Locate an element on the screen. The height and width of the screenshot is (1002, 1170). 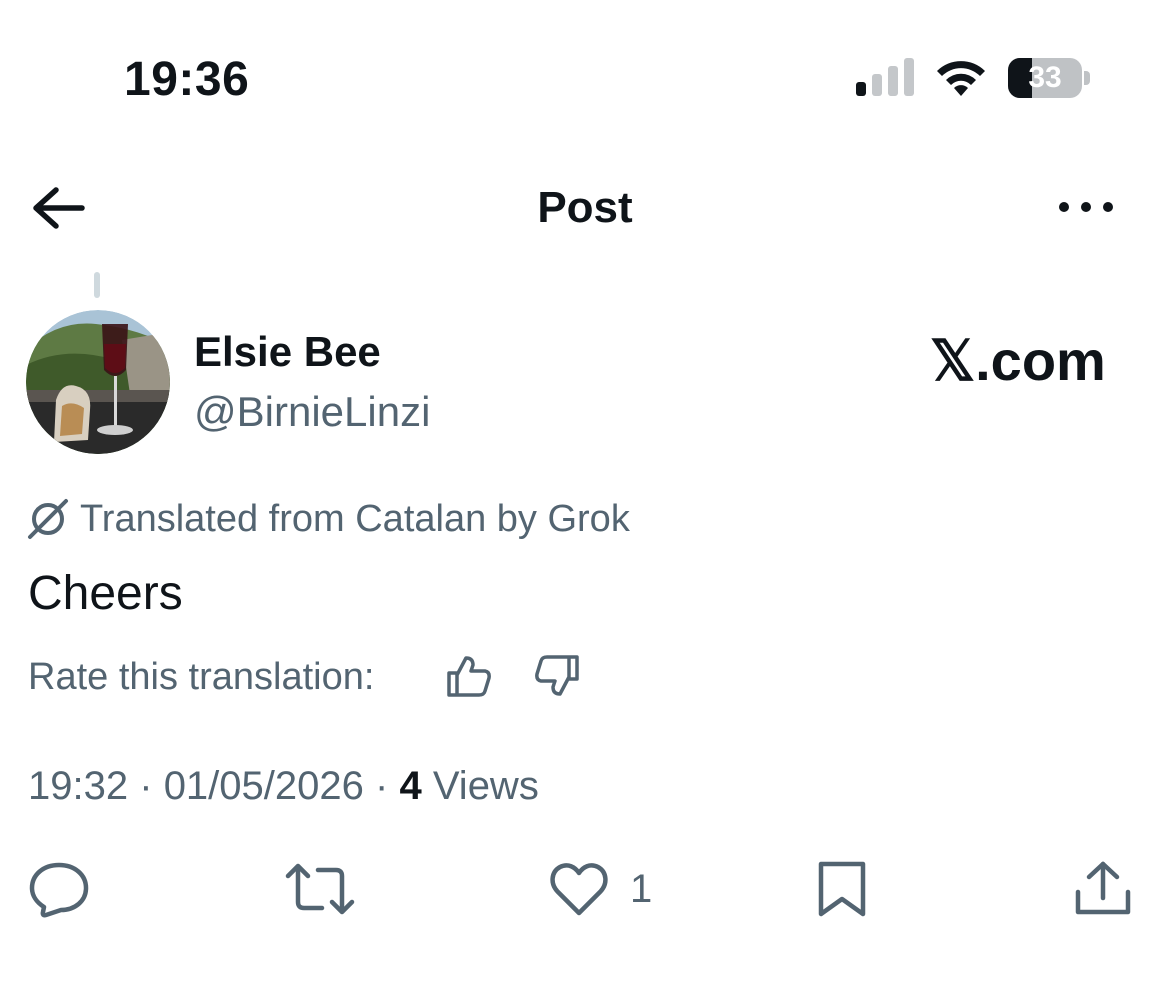
bookmark-icon is located at coordinates (842, 889).